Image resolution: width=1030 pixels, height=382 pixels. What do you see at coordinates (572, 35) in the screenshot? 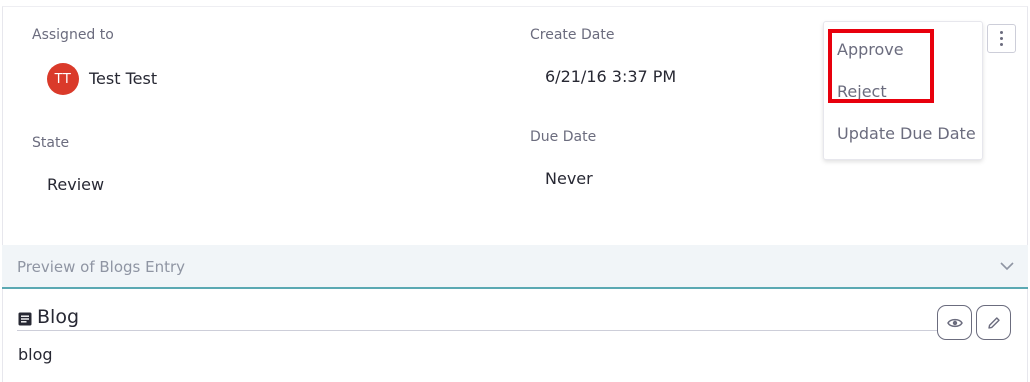
I see `create-date-label: Create Date` at bounding box center [572, 35].